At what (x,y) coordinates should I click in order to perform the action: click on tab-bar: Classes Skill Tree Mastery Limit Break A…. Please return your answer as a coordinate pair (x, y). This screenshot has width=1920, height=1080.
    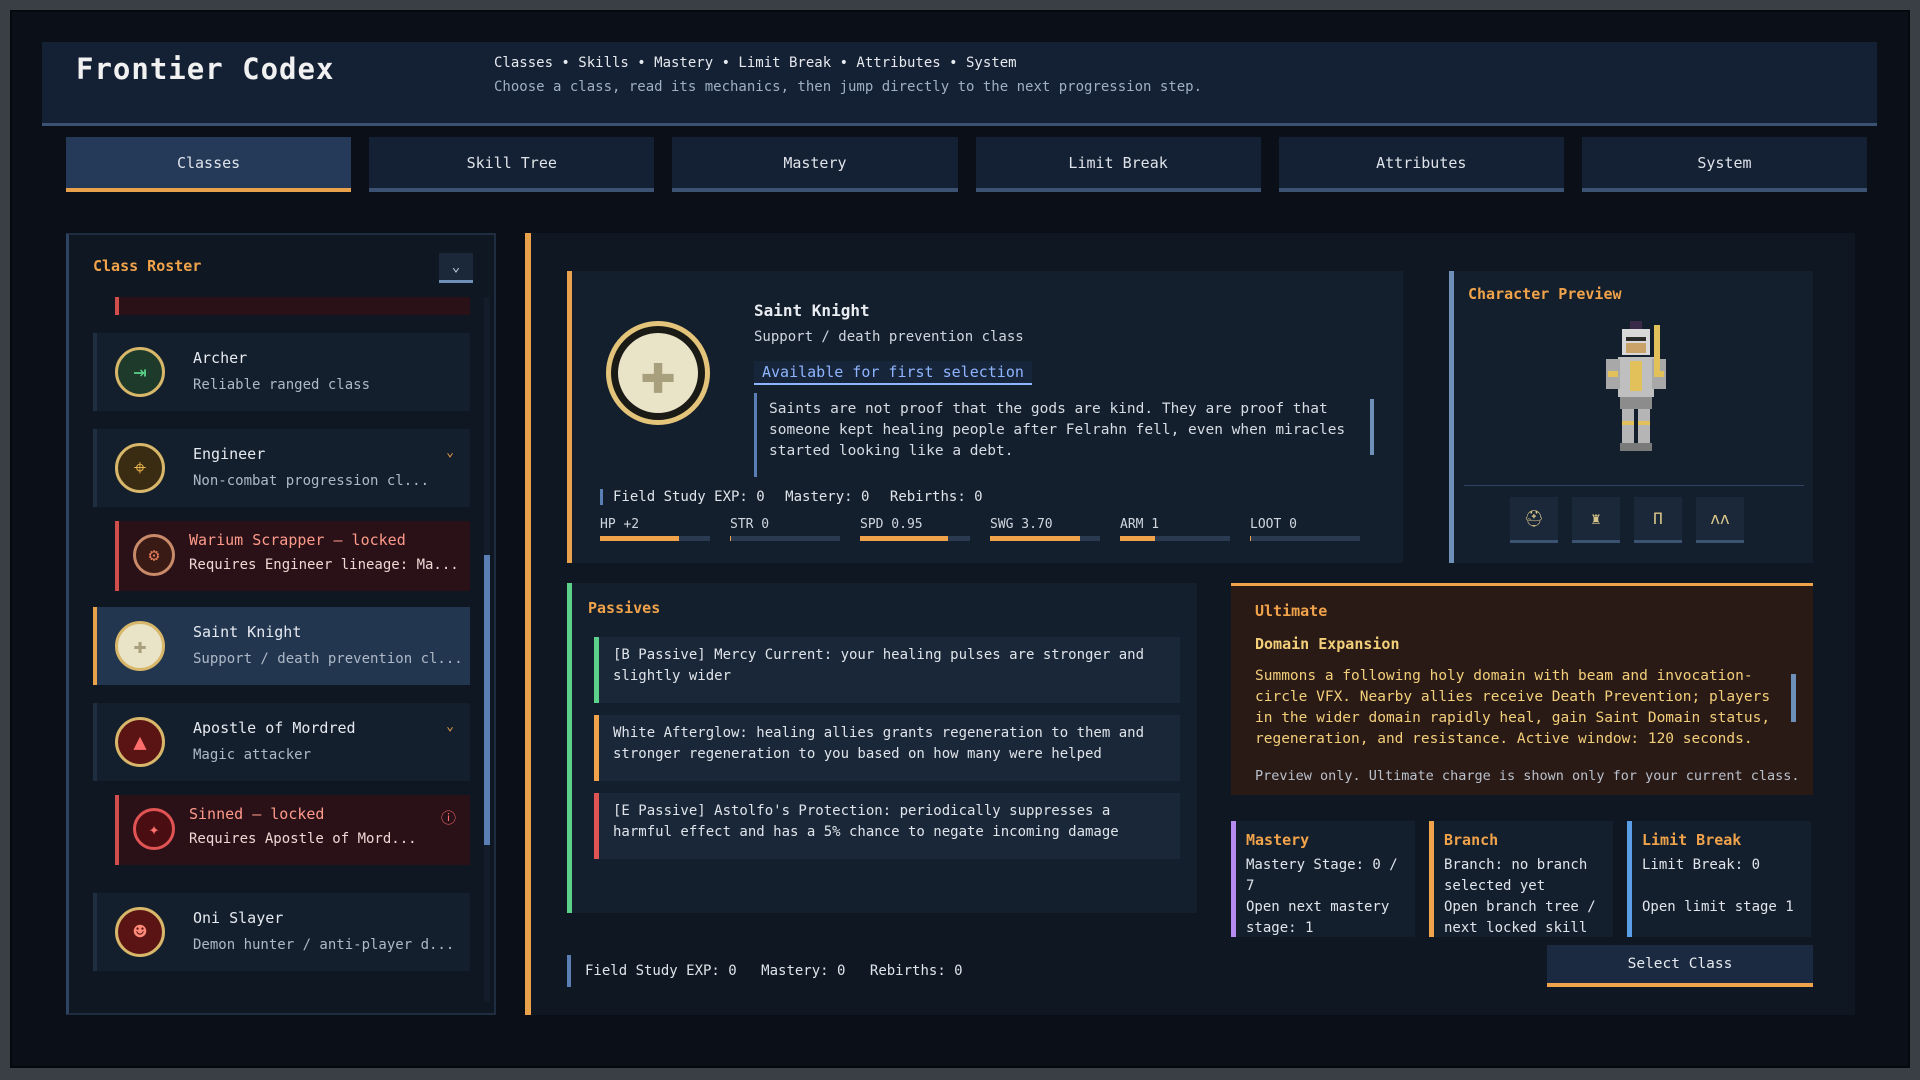
    Looking at the image, I should click on (967, 164).